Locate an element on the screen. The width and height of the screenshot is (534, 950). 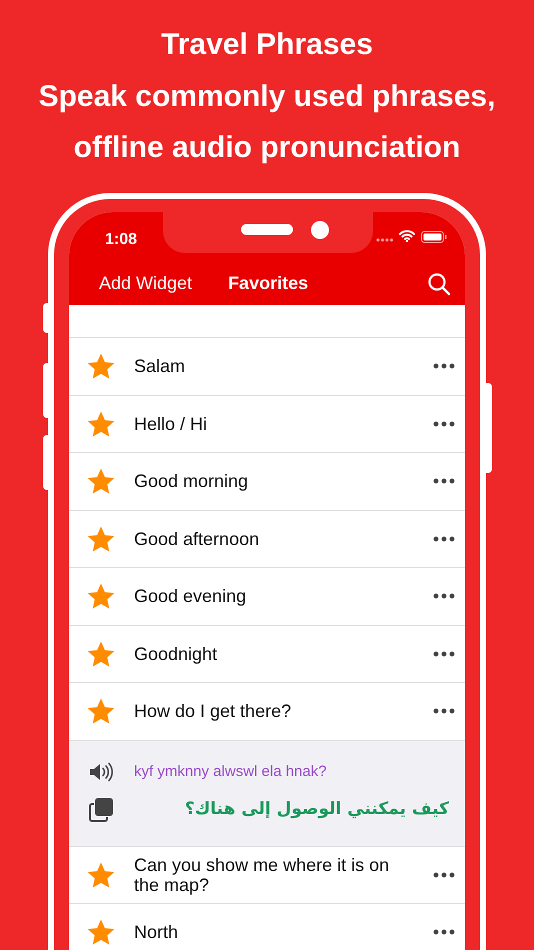
phrase-text: Hello / Hi is located at coordinates (283, 424).